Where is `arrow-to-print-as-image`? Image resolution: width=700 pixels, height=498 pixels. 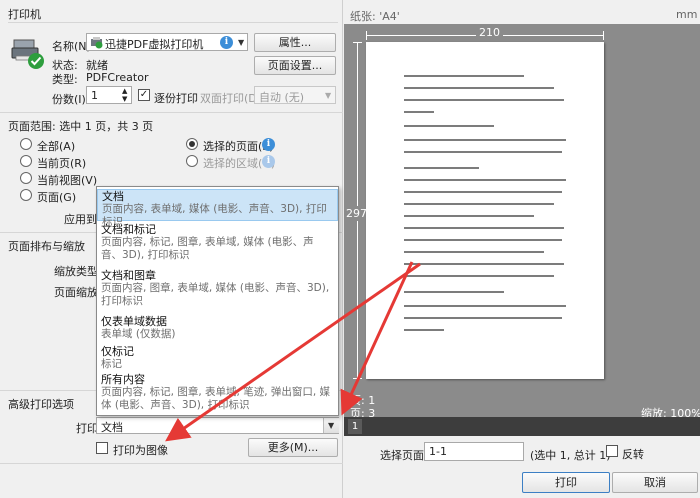 arrow-to-print-as-image is located at coordinates (293, 352).